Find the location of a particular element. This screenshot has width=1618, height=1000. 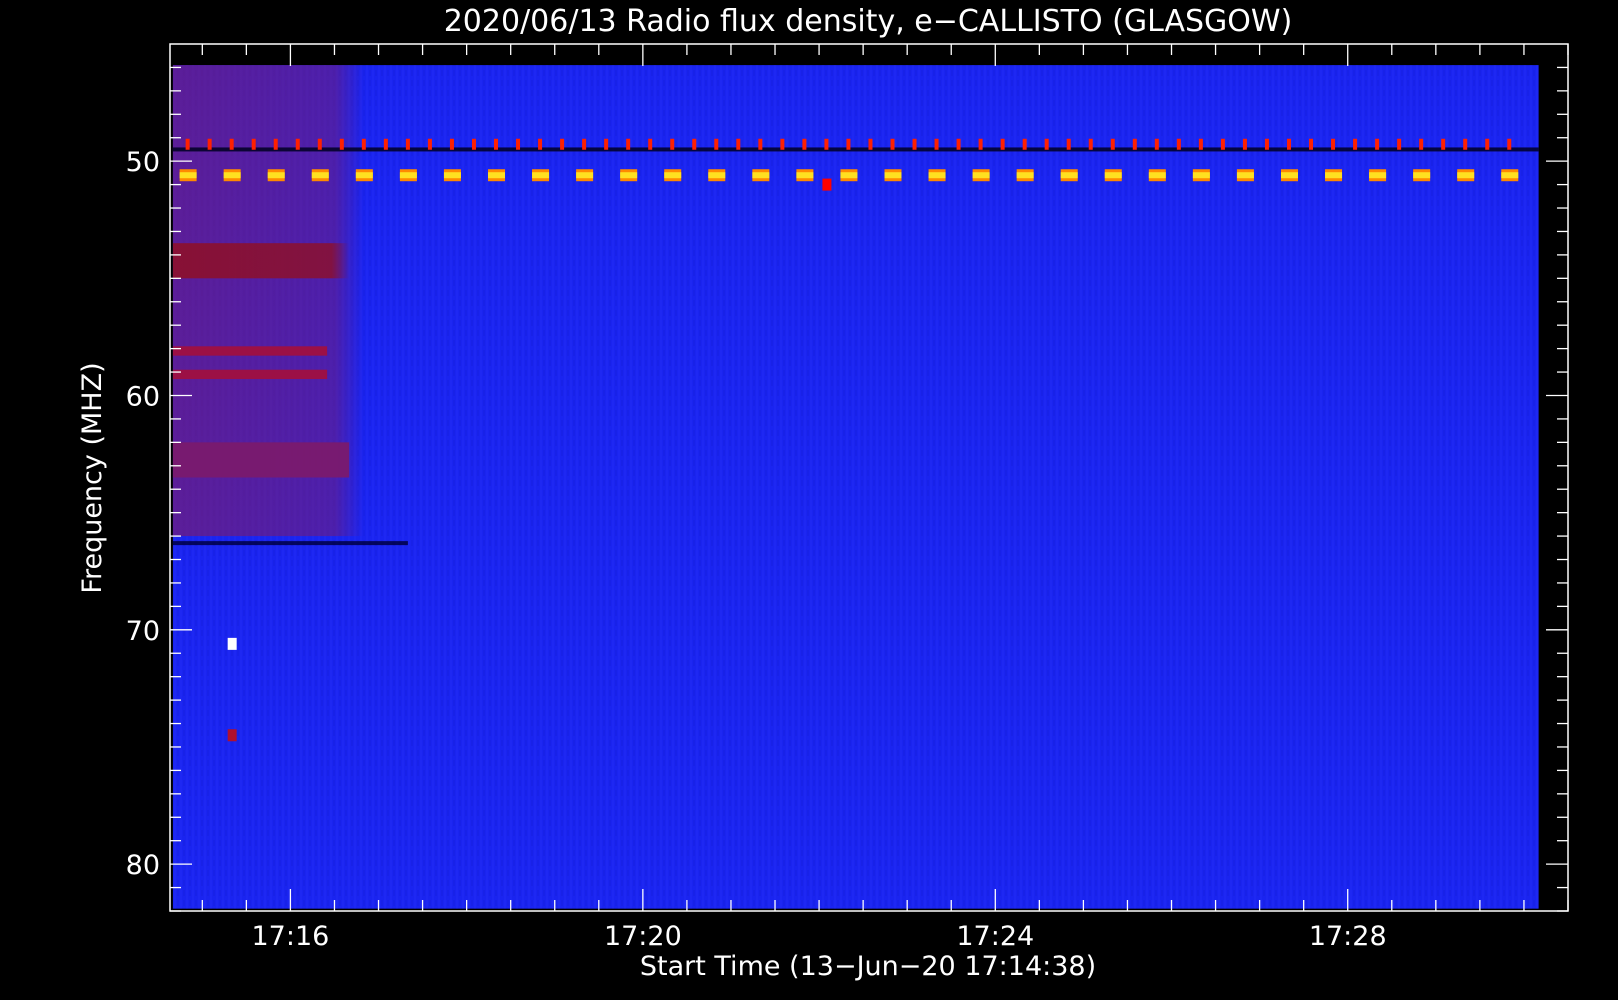

y-tick-label-0: 50 is located at coordinates (143, 162).